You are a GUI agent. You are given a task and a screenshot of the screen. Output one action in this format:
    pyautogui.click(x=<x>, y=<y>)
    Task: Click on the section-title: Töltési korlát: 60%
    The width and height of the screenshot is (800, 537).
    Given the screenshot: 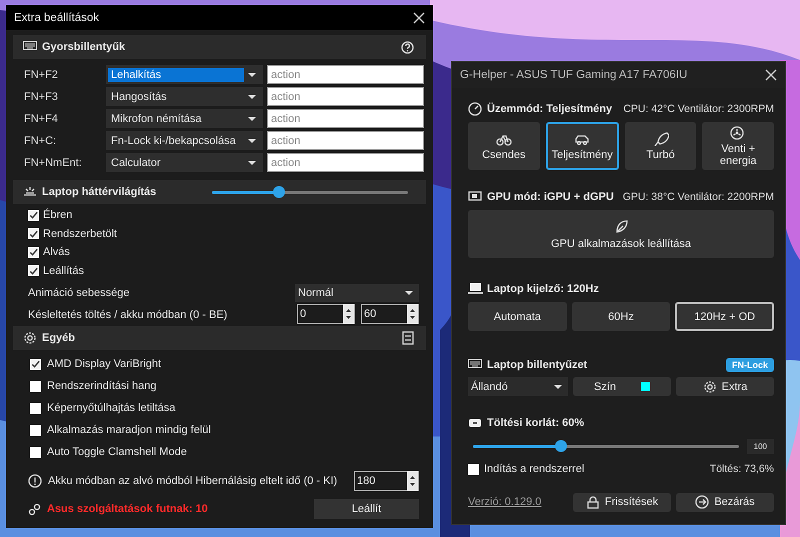 What is the action you would take?
    pyautogui.click(x=535, y=423)
    